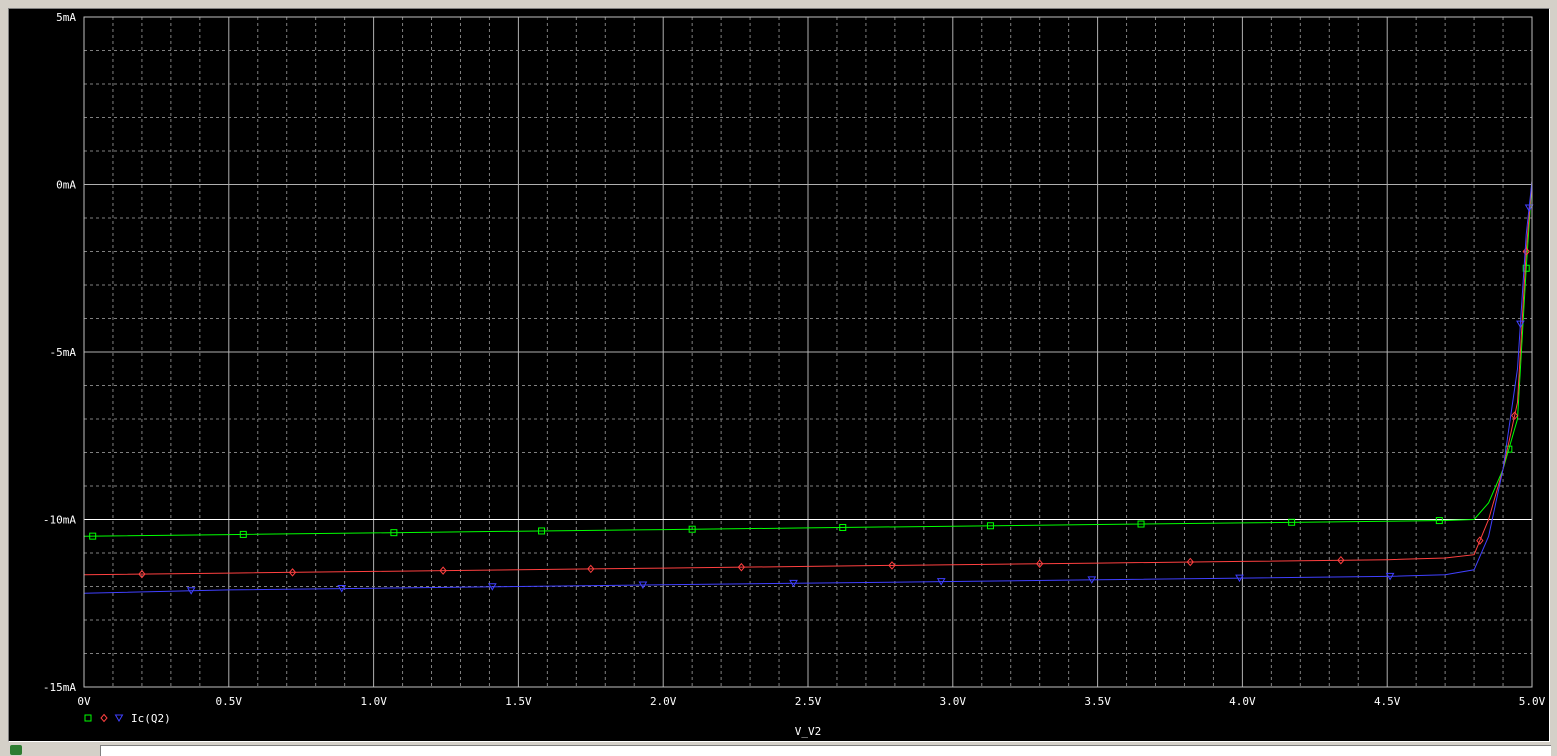 This screenshot has height=756, width=1557. What do you see at coordinates (825, 750) in the screenshot?
I see `status-field` at bounding box center [825, 750].